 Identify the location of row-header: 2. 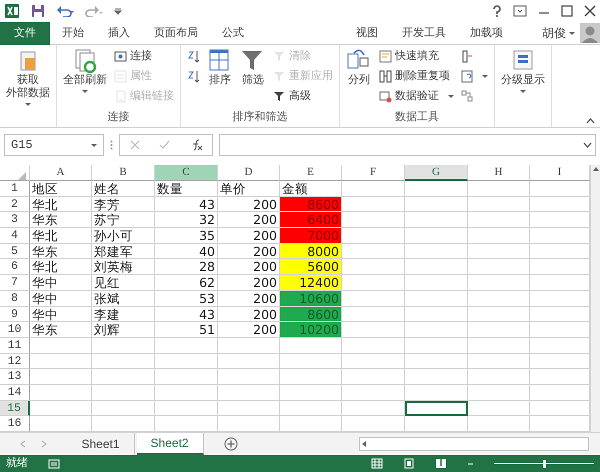
(15, 204).